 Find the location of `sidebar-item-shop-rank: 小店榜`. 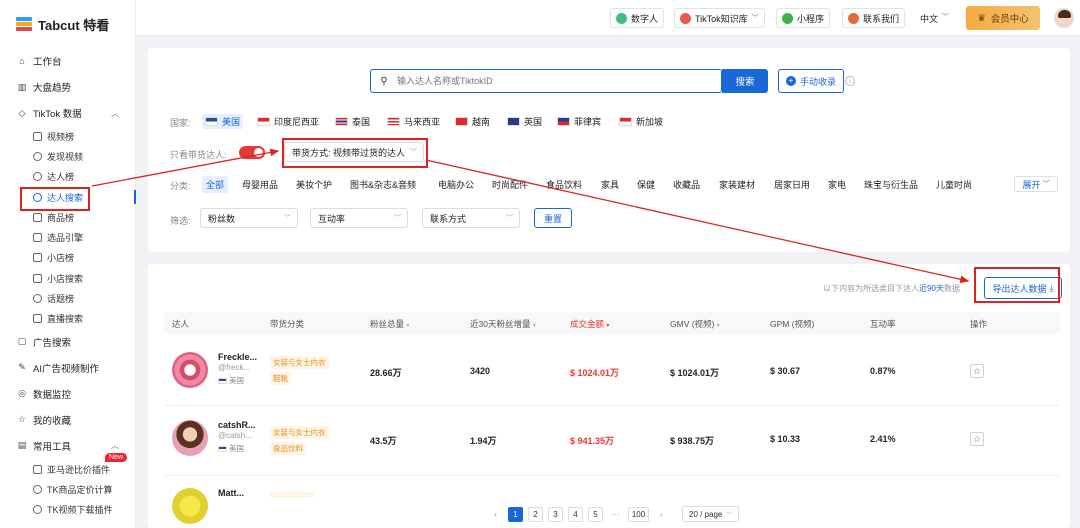

sidebar-item-shop-rank: 小店榜 is located at coordinates (67, 258).